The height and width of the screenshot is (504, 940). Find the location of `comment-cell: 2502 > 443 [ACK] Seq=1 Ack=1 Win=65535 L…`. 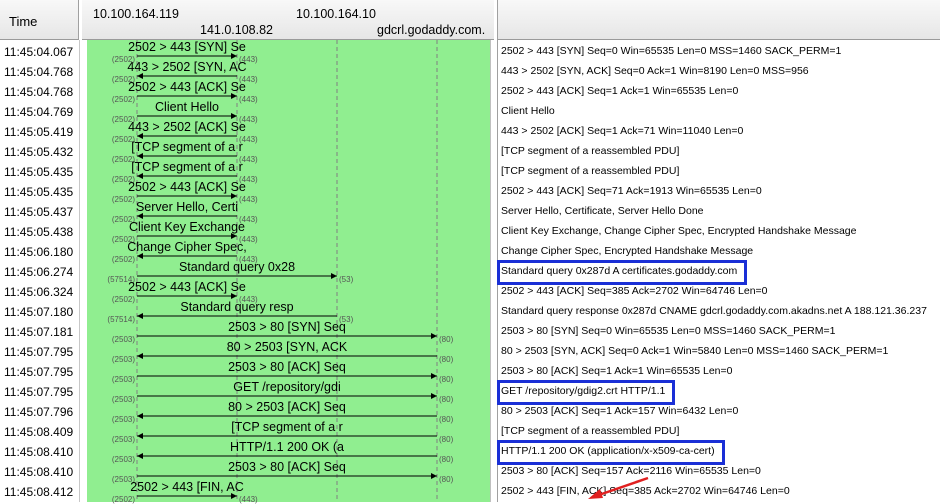

comment-cell: 2502 > 443 [ACK] Seq=1 Ack=1 Win=65535 L… is located at coordinates (619, 91).